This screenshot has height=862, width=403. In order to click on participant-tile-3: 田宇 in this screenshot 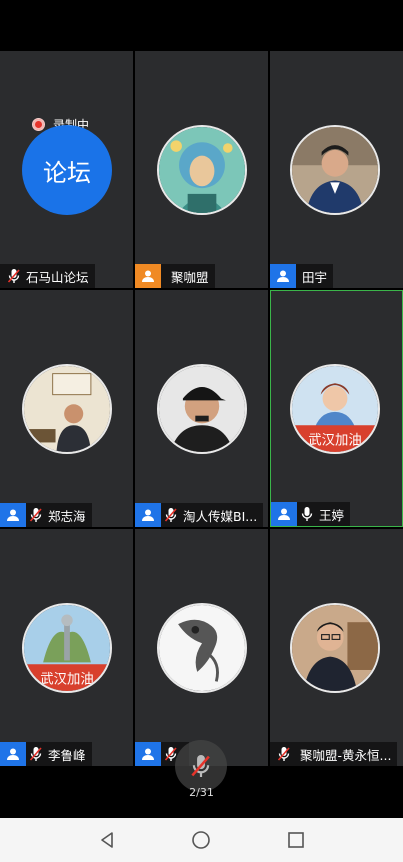, I will do `click(336, 169)`.